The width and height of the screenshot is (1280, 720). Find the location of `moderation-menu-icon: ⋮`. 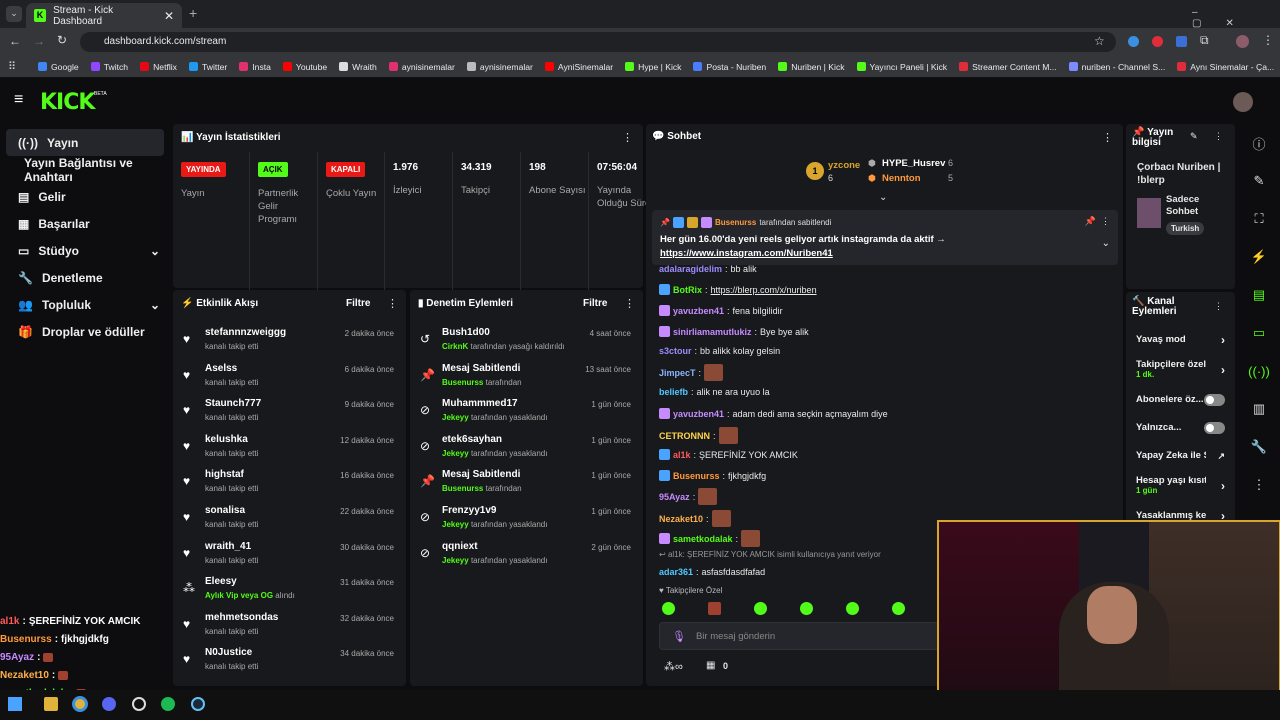

moderation-menu-icon: ⋮ is located at coordinates (629, 303).